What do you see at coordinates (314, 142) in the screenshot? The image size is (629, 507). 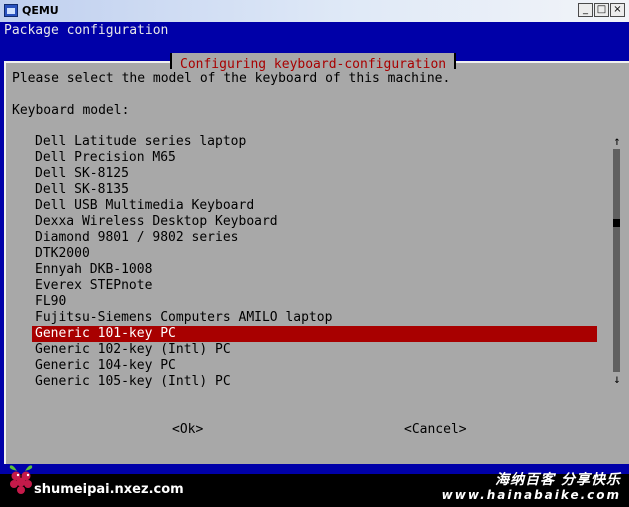 I see `keyboard-model-item: Dell Latitude series laptop` at bounding box center [314, 142].